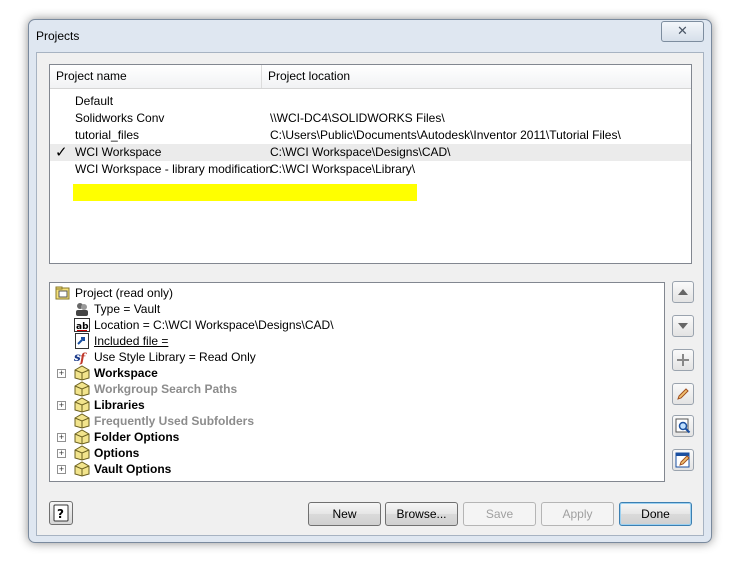  What do you see at coordinates (175, 357) in the screenshot?
I see `style-library-value: Use Style Library = Read Only` at bounding box center [175, 357].